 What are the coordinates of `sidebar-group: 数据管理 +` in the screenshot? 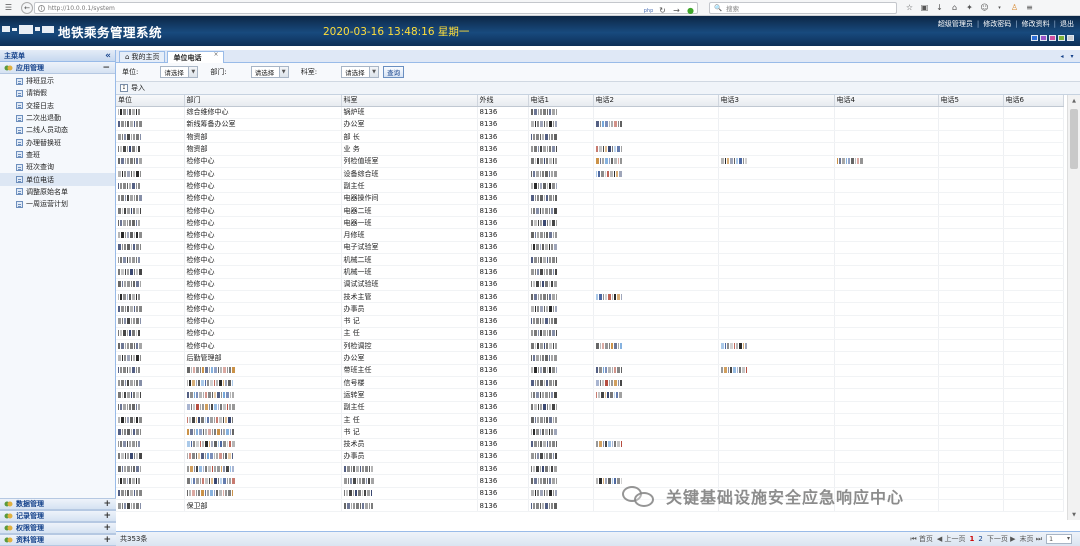 It's located at (58, 504).